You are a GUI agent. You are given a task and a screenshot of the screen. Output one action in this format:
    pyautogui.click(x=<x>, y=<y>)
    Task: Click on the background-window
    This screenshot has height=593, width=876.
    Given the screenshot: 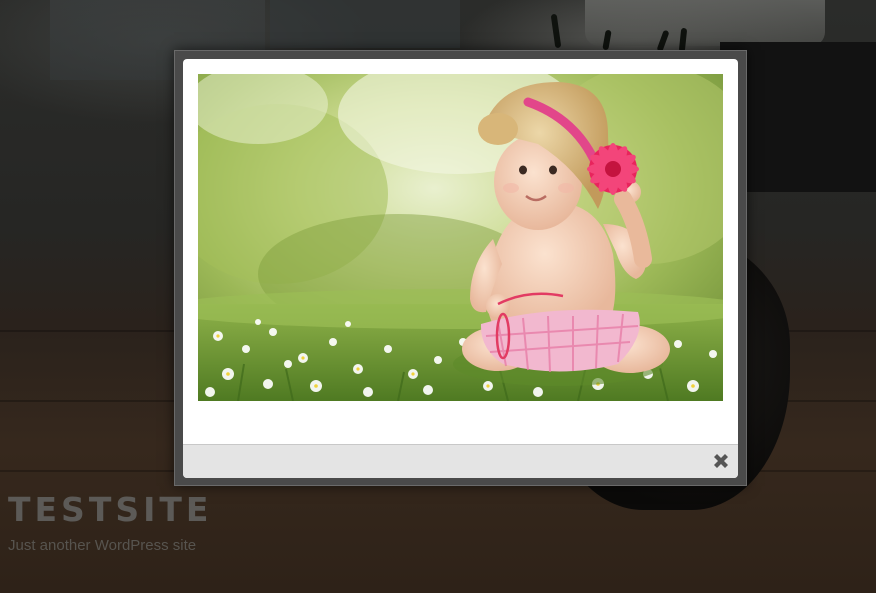 What is the action you would take?
    pyautogui.click(x=365, y=24)
    